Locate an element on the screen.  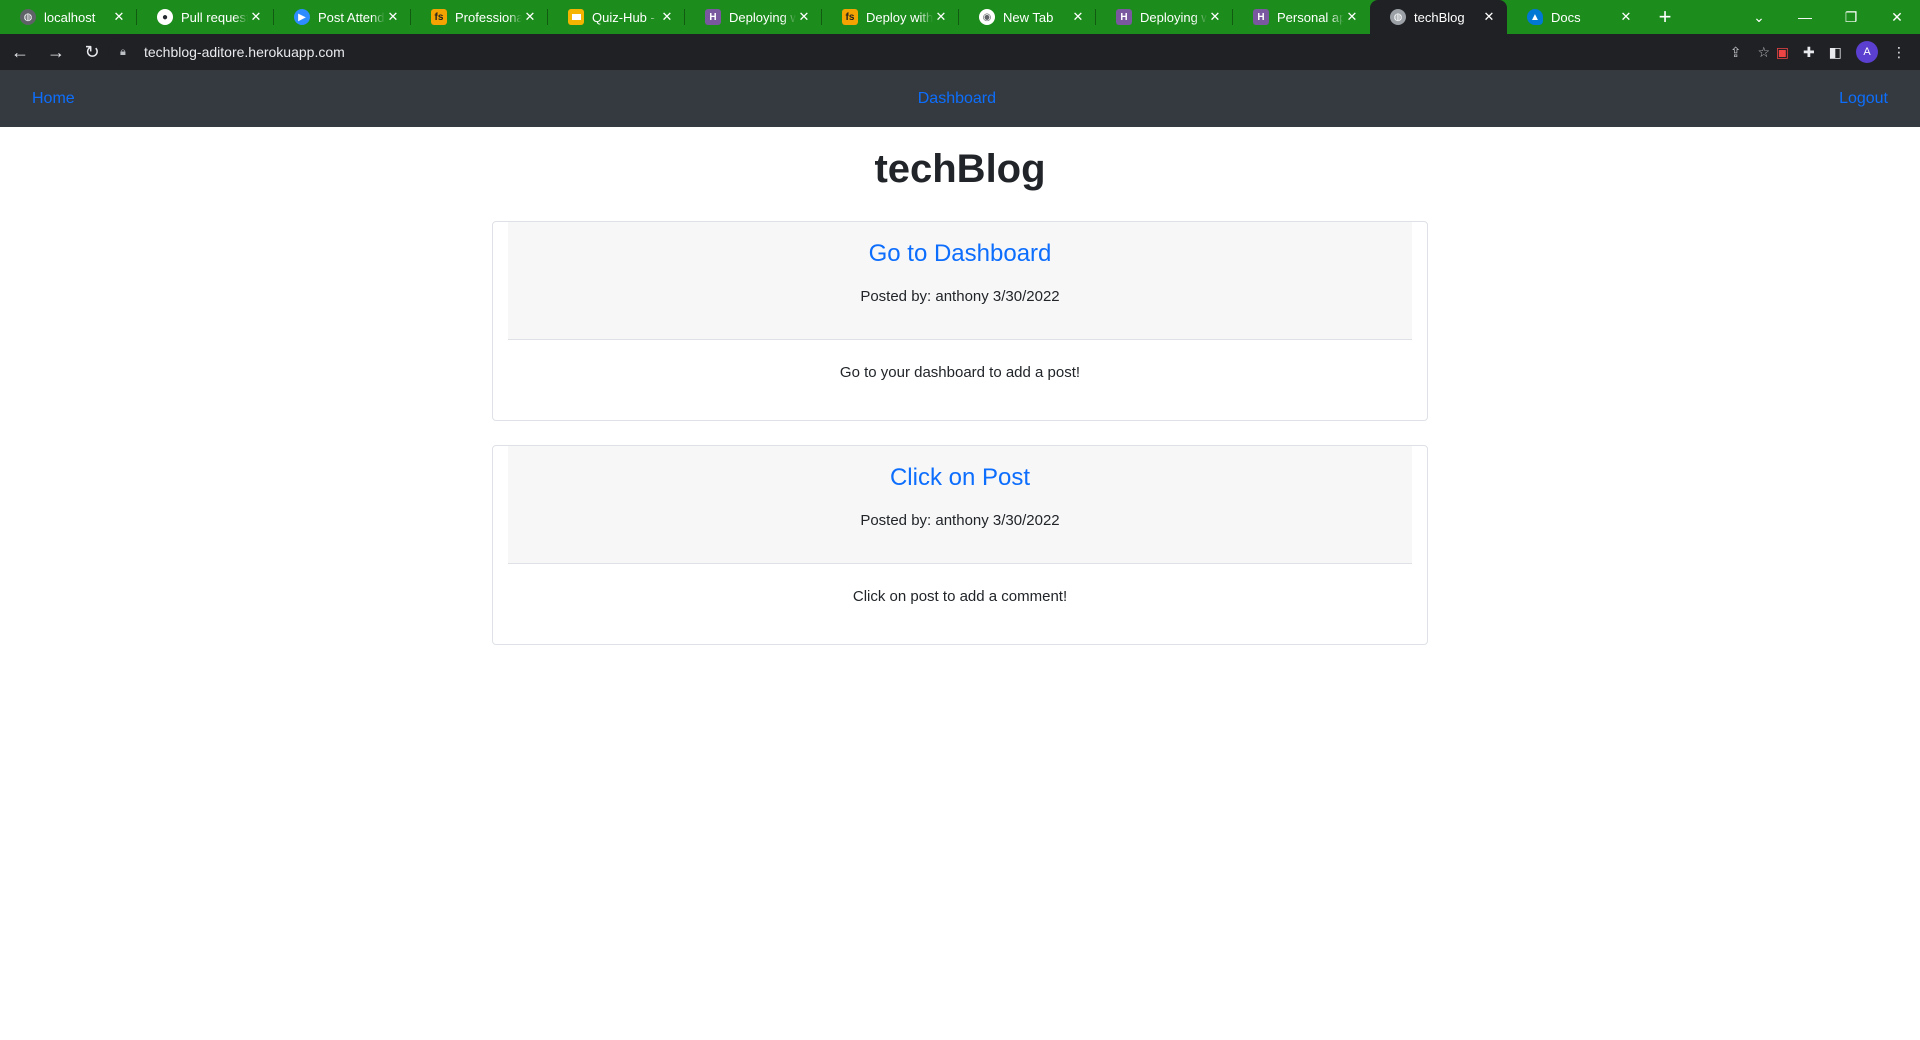
address-bar-actions: ⇪ ☆ is located at coordinates (1750, 52).